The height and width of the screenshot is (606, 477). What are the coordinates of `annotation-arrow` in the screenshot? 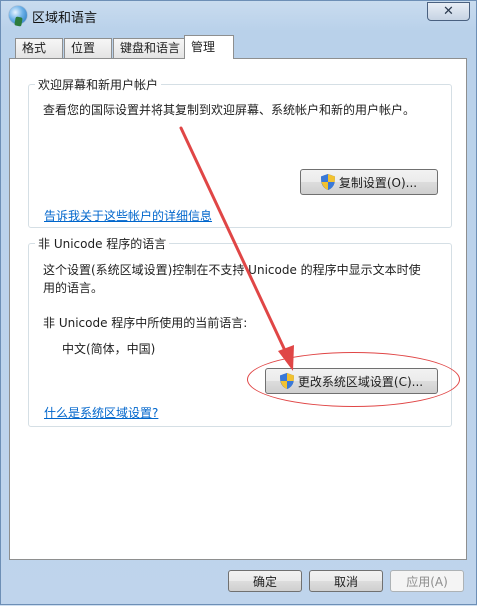 It's located at (236, 248).